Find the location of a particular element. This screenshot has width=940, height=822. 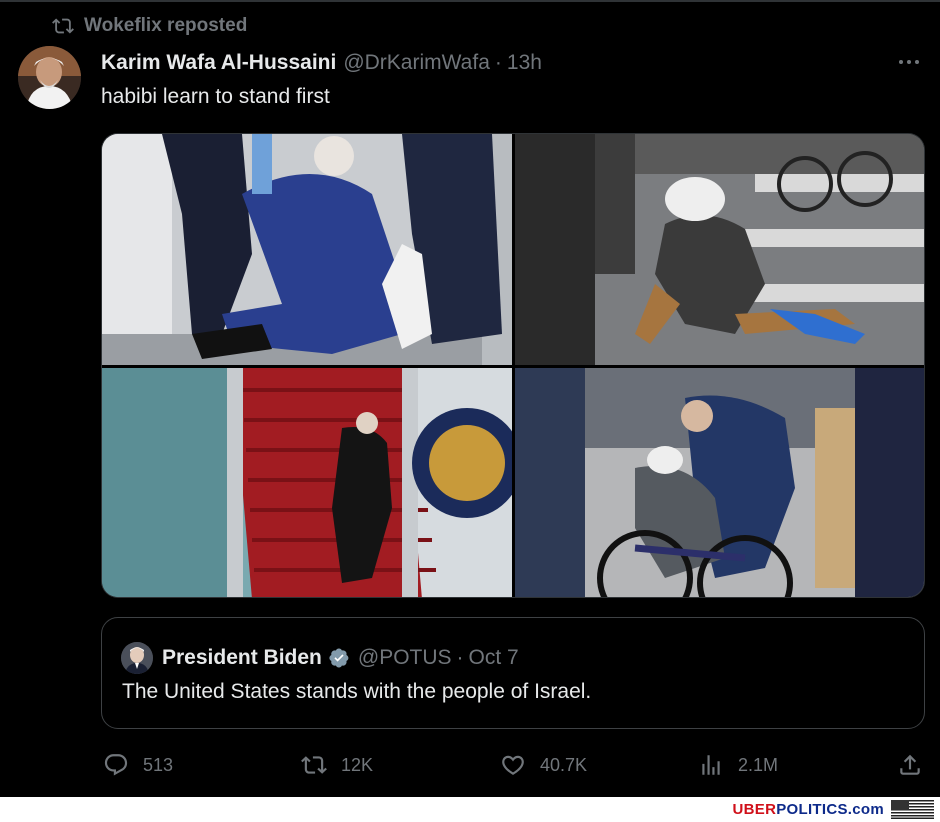

repost-label: Wokeflix reposted is located at coordinates (166, 25).